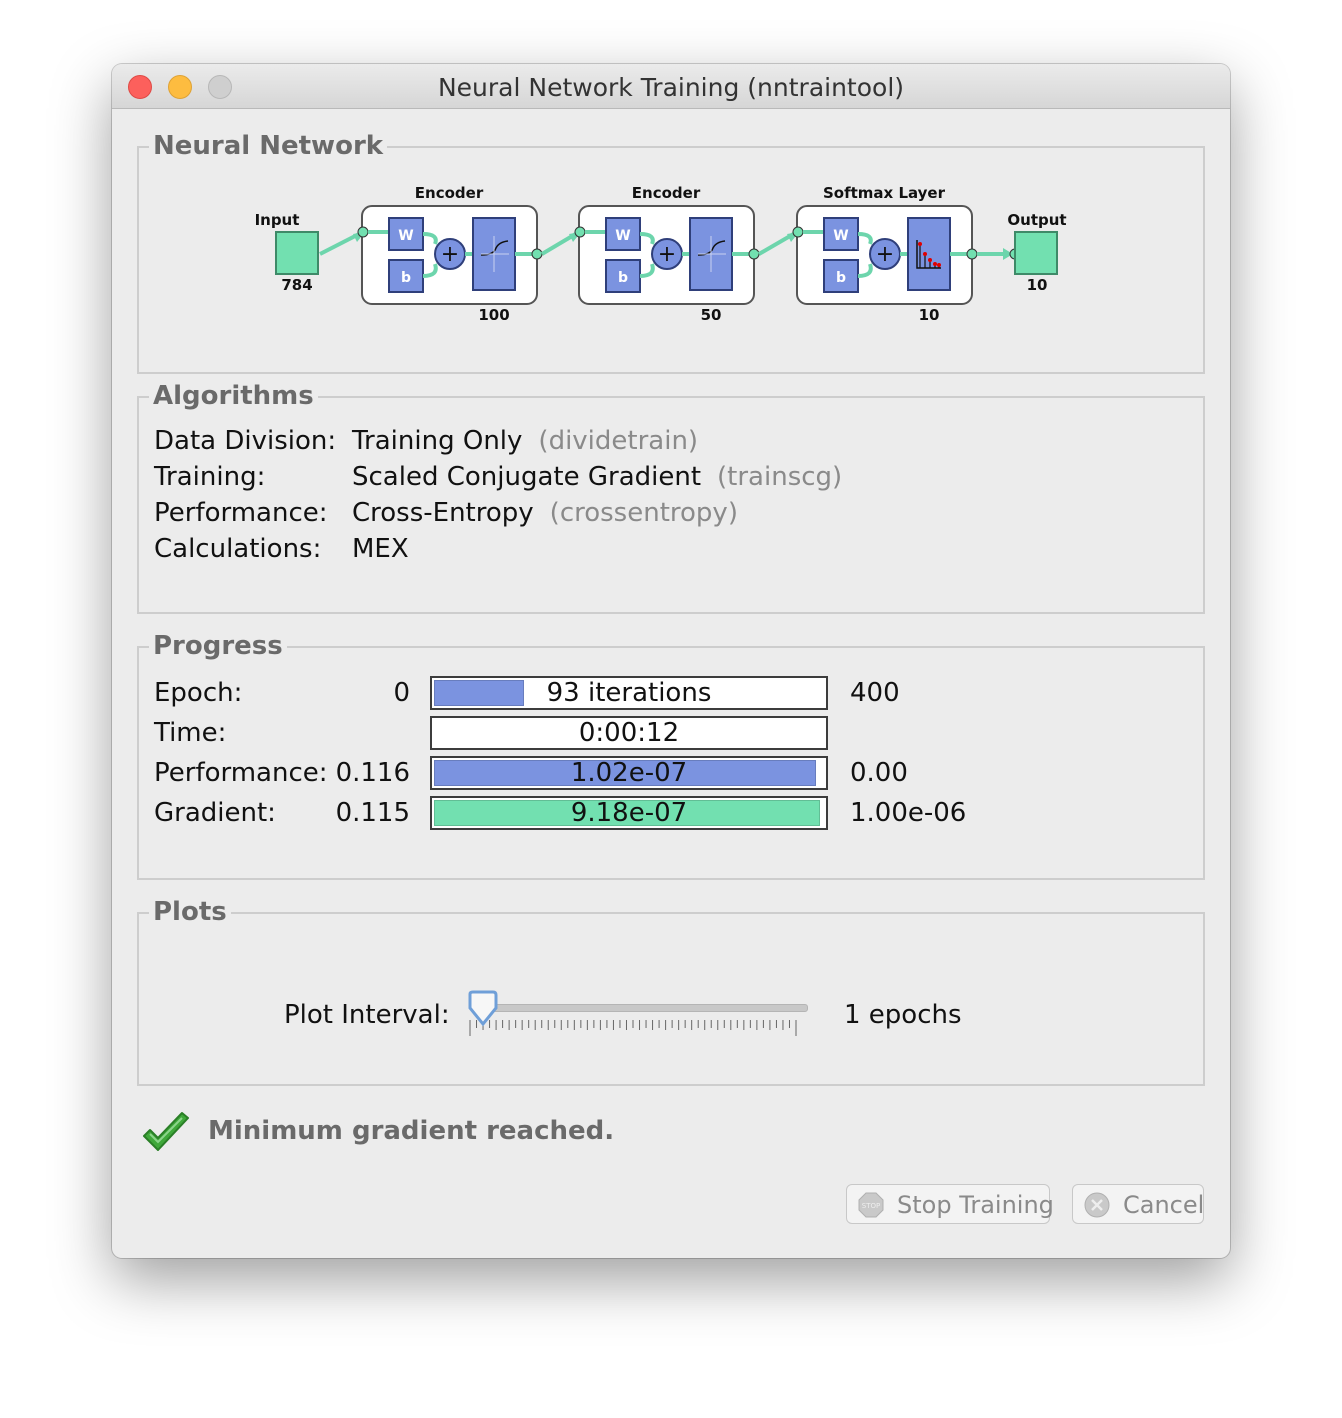 This screenshot has width=1342, height=1418. Describe the element at coordinates (929, 315) in the screenshot. I see `layer-3-size: 10` at that location.